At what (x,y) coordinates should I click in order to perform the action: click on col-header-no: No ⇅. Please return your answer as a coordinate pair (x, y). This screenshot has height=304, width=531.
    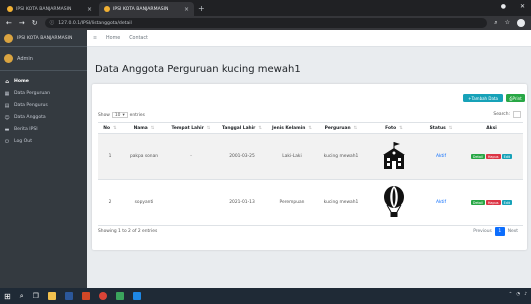
    Looking at the image, I should click on (110, 128).